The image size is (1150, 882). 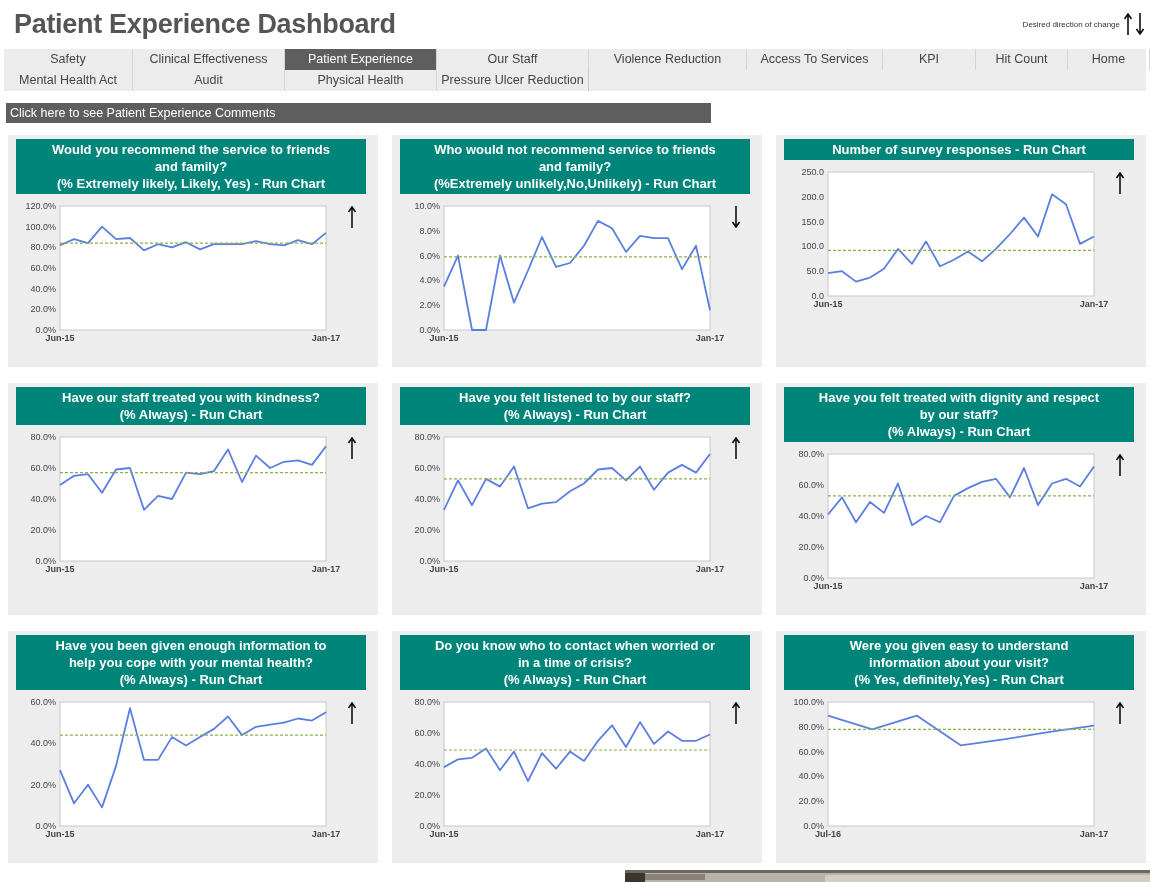 What do you see at coordinates (1128, 24) in the screenshot?
I see `up-arrow-icon` at bounding box center [1128, 24].